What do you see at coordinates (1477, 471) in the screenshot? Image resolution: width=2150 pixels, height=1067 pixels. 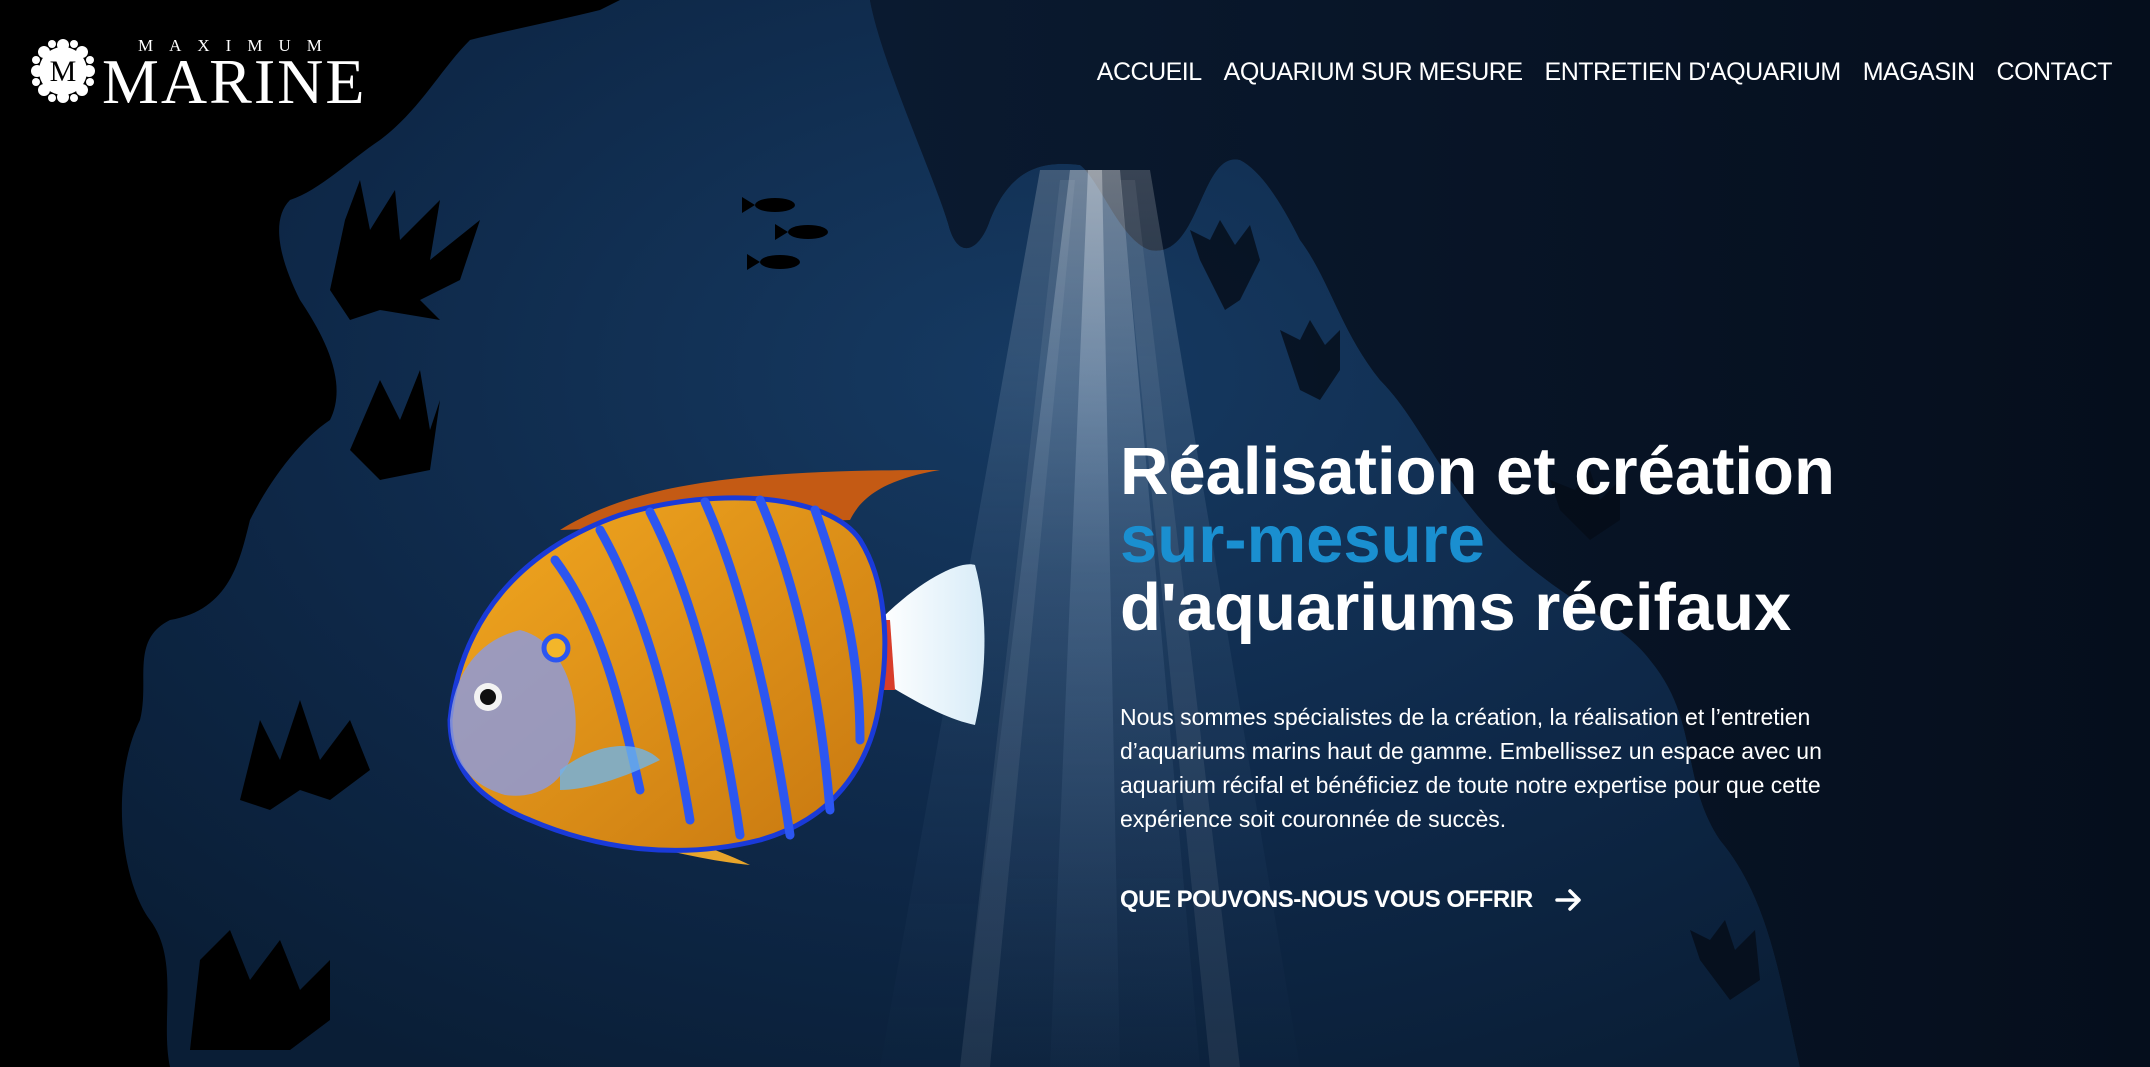 I see `headline-line-1: Réalisation et création` at bounding box center [1477, 471].